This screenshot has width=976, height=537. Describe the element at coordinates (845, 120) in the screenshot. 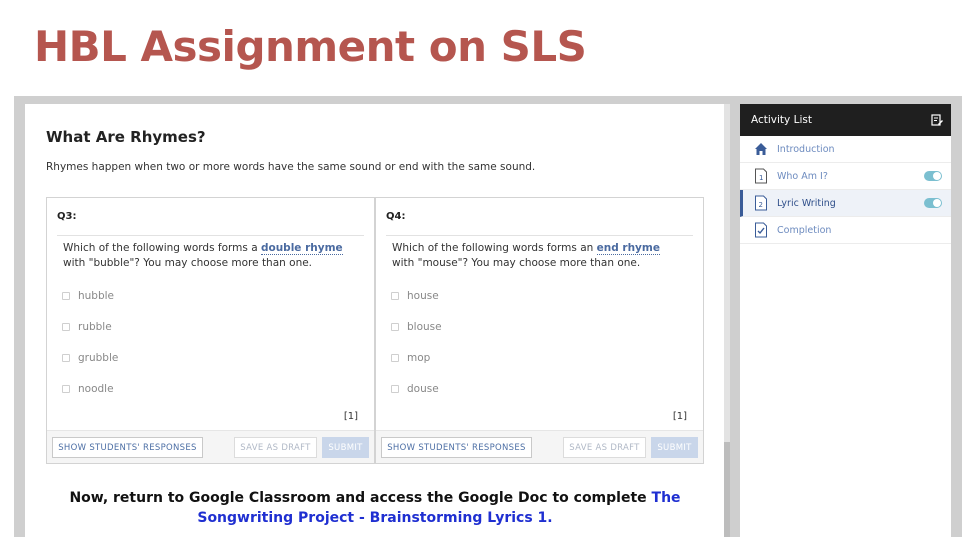

I see `activity-list-header: Activity List` at that location.